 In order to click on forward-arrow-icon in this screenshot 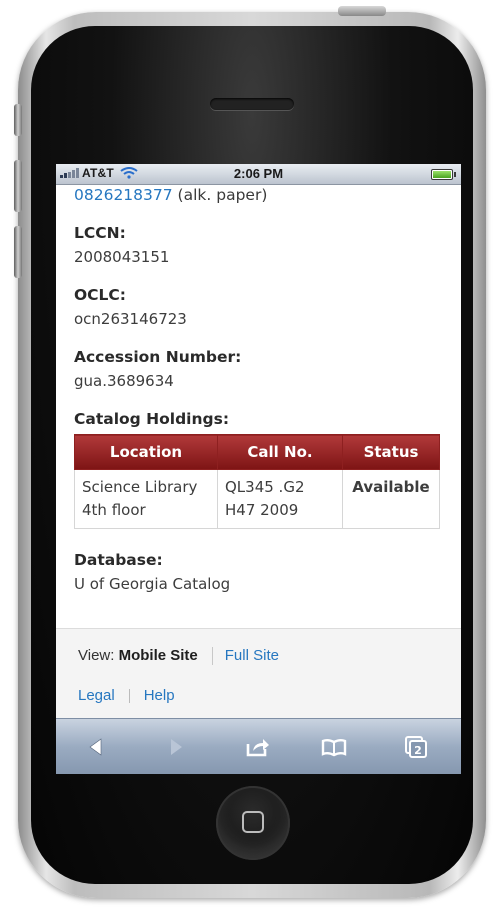, I will do `click(176, 747)`.